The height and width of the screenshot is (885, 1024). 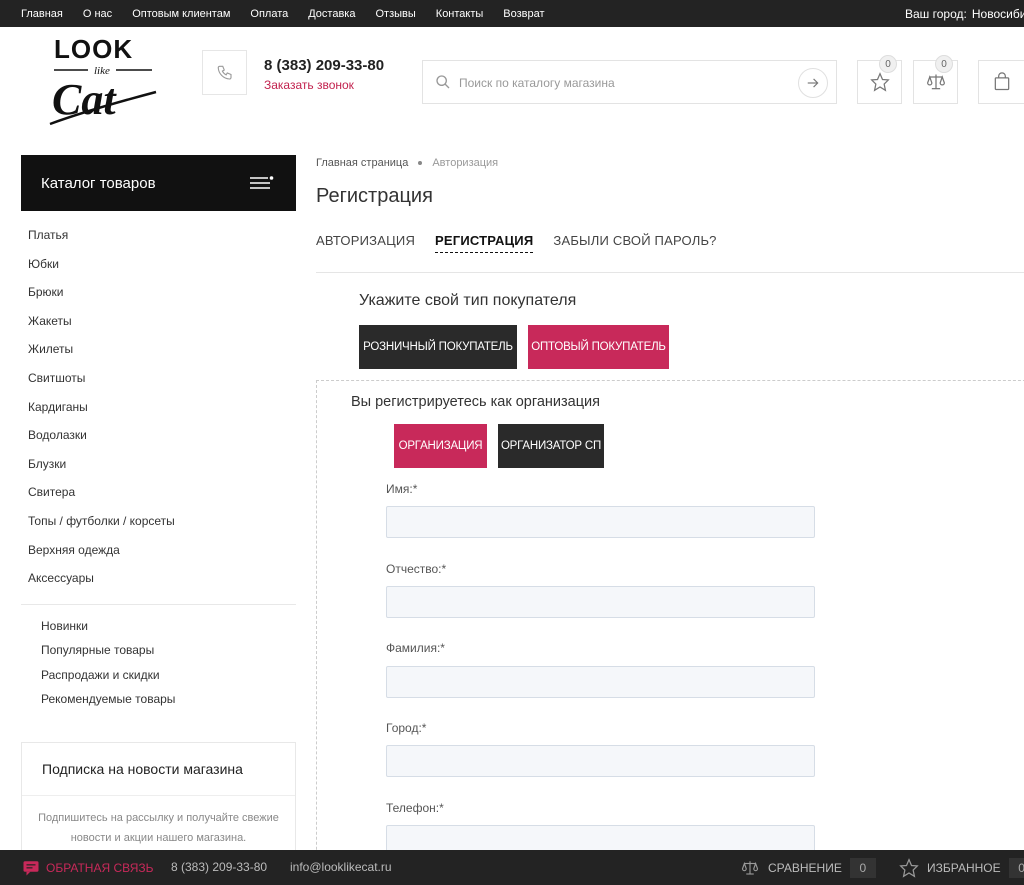 What do you see at coordinates (415, 648) in the screenshot?
I see `last-name-label: Фамилия:*` at bounding box center [415, 648].